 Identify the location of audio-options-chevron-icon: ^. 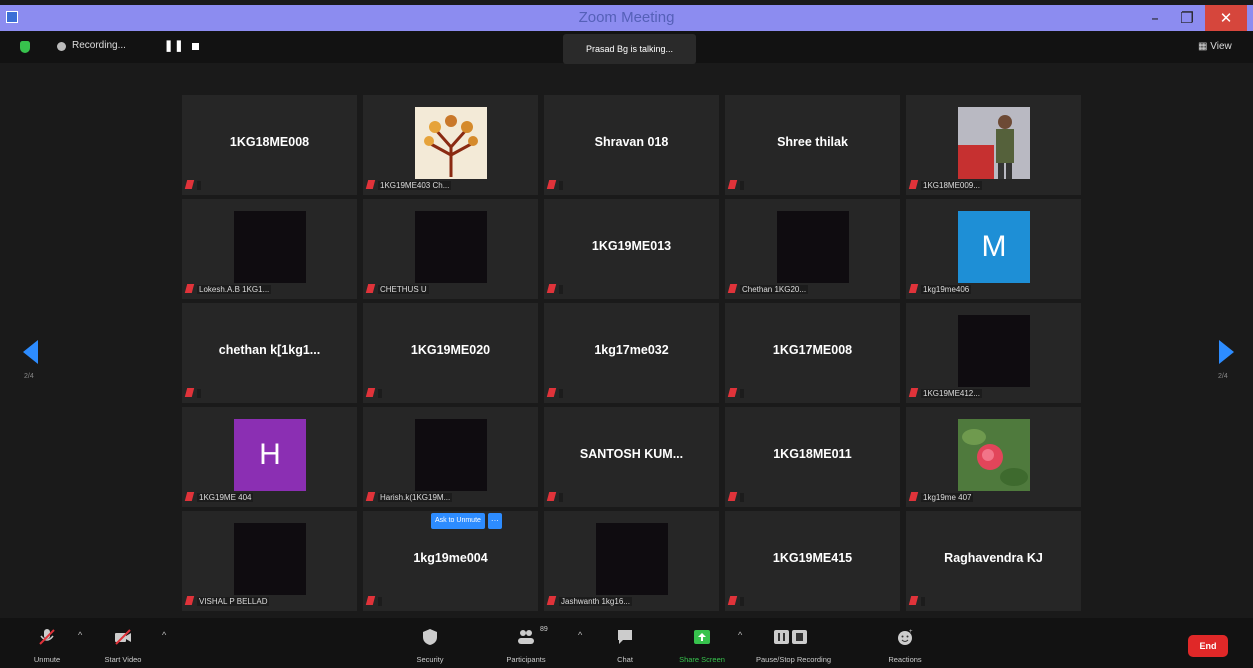
(80, 635).